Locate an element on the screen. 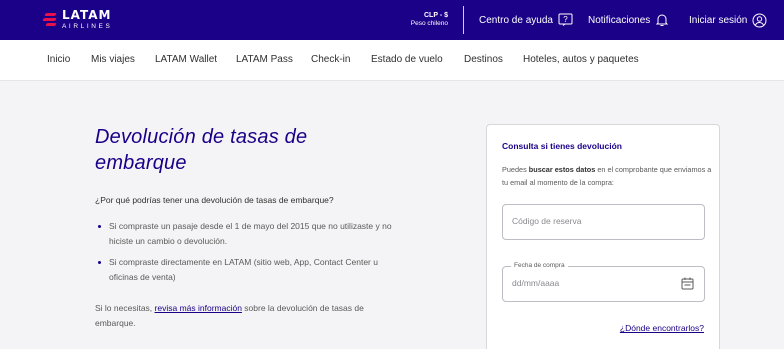 The height and width of the screenshot is (349, 784). bell-icon is located at coordinates (662, 20).